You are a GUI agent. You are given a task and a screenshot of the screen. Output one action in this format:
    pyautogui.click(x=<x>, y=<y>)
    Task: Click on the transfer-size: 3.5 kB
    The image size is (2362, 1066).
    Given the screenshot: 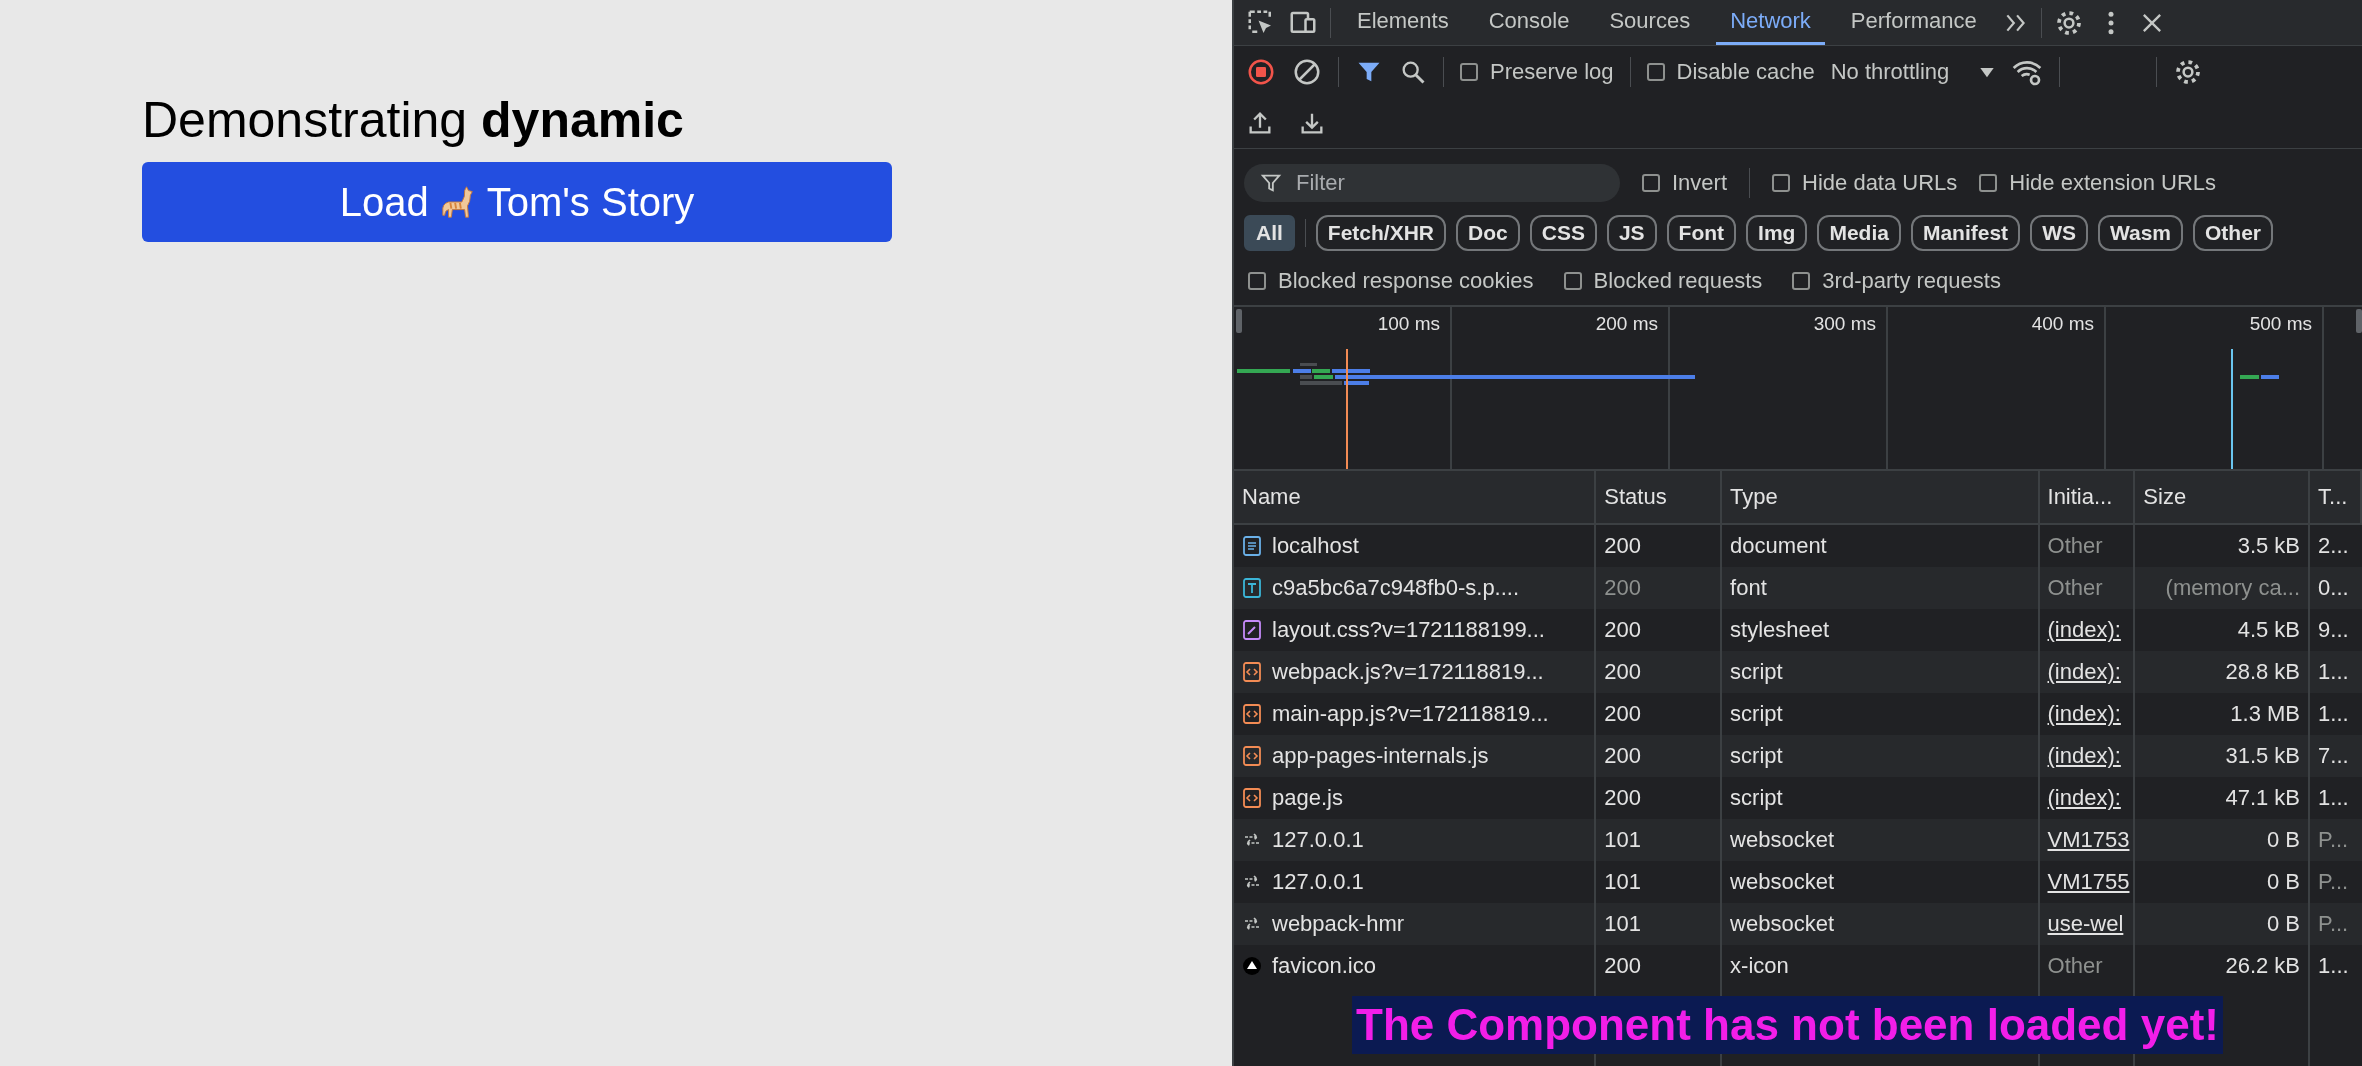 What is the action you would take?
    pyautogui.click(x=2269, y=546)
    